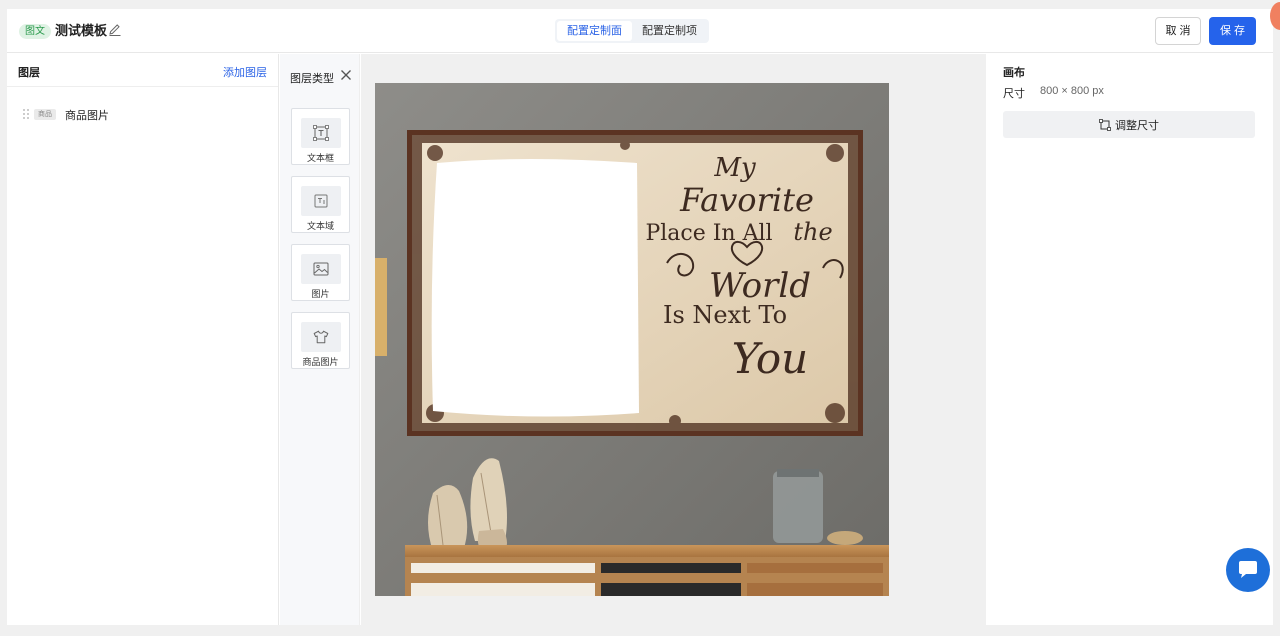 The width and height of the screenshot is (1280, 636). What do you see at coordinates (87, 116) in the screenshot?
I see `layer-name: 商品图片` at bounding box center [87, 116].